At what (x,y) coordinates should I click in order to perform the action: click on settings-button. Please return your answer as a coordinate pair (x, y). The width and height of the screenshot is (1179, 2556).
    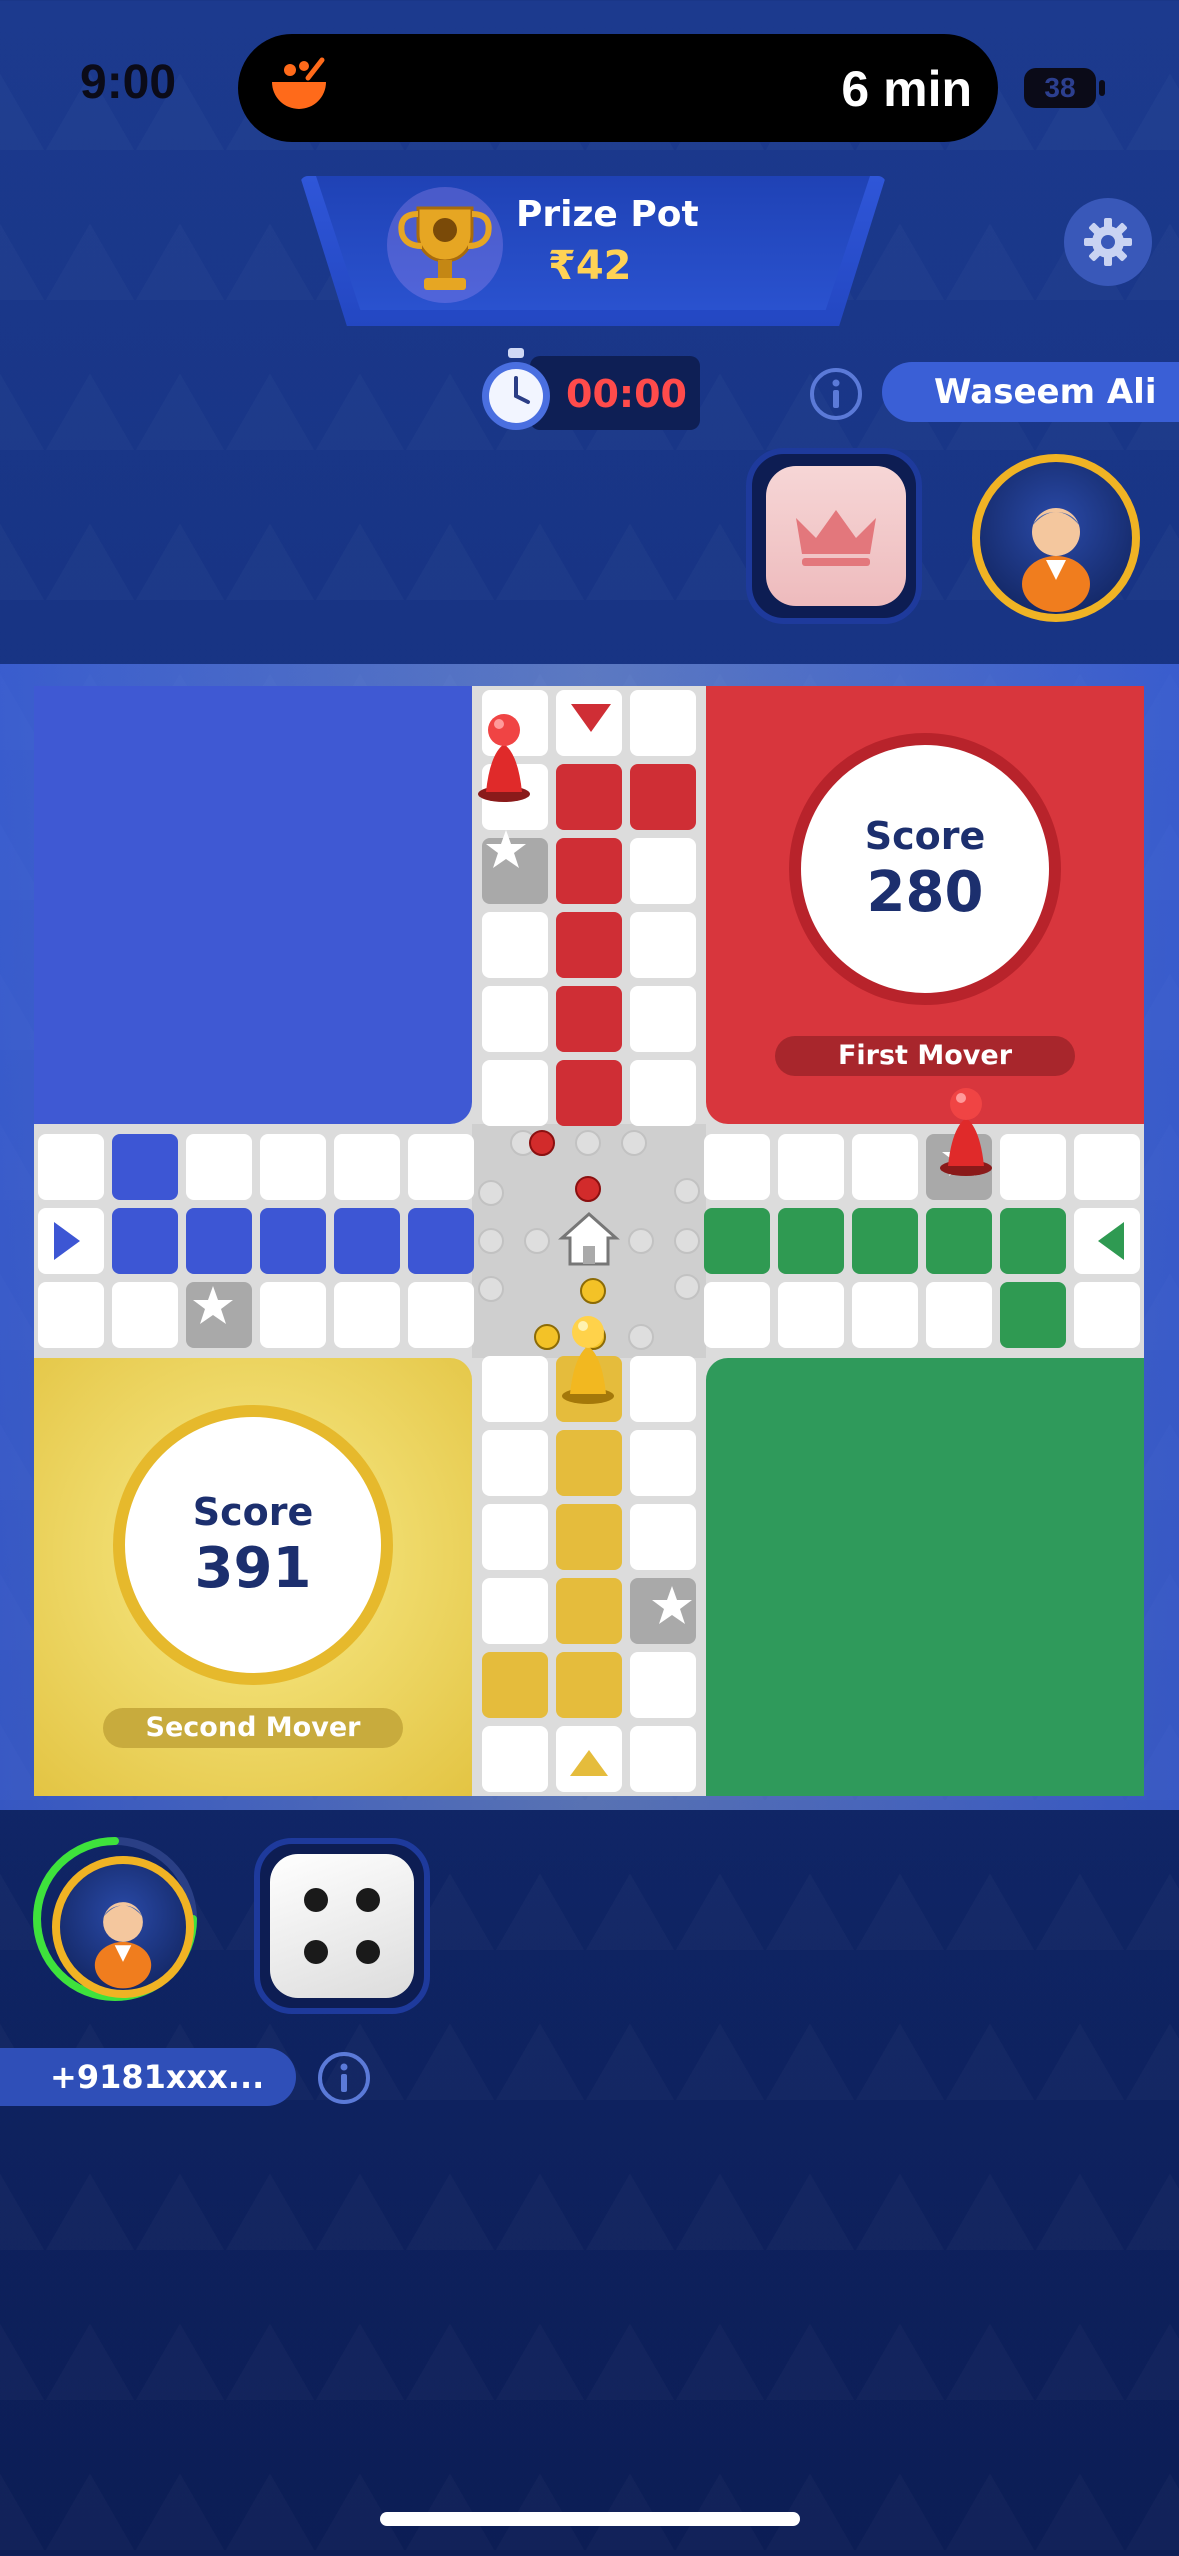
    Looking at the image, I should click on (1108, 242).